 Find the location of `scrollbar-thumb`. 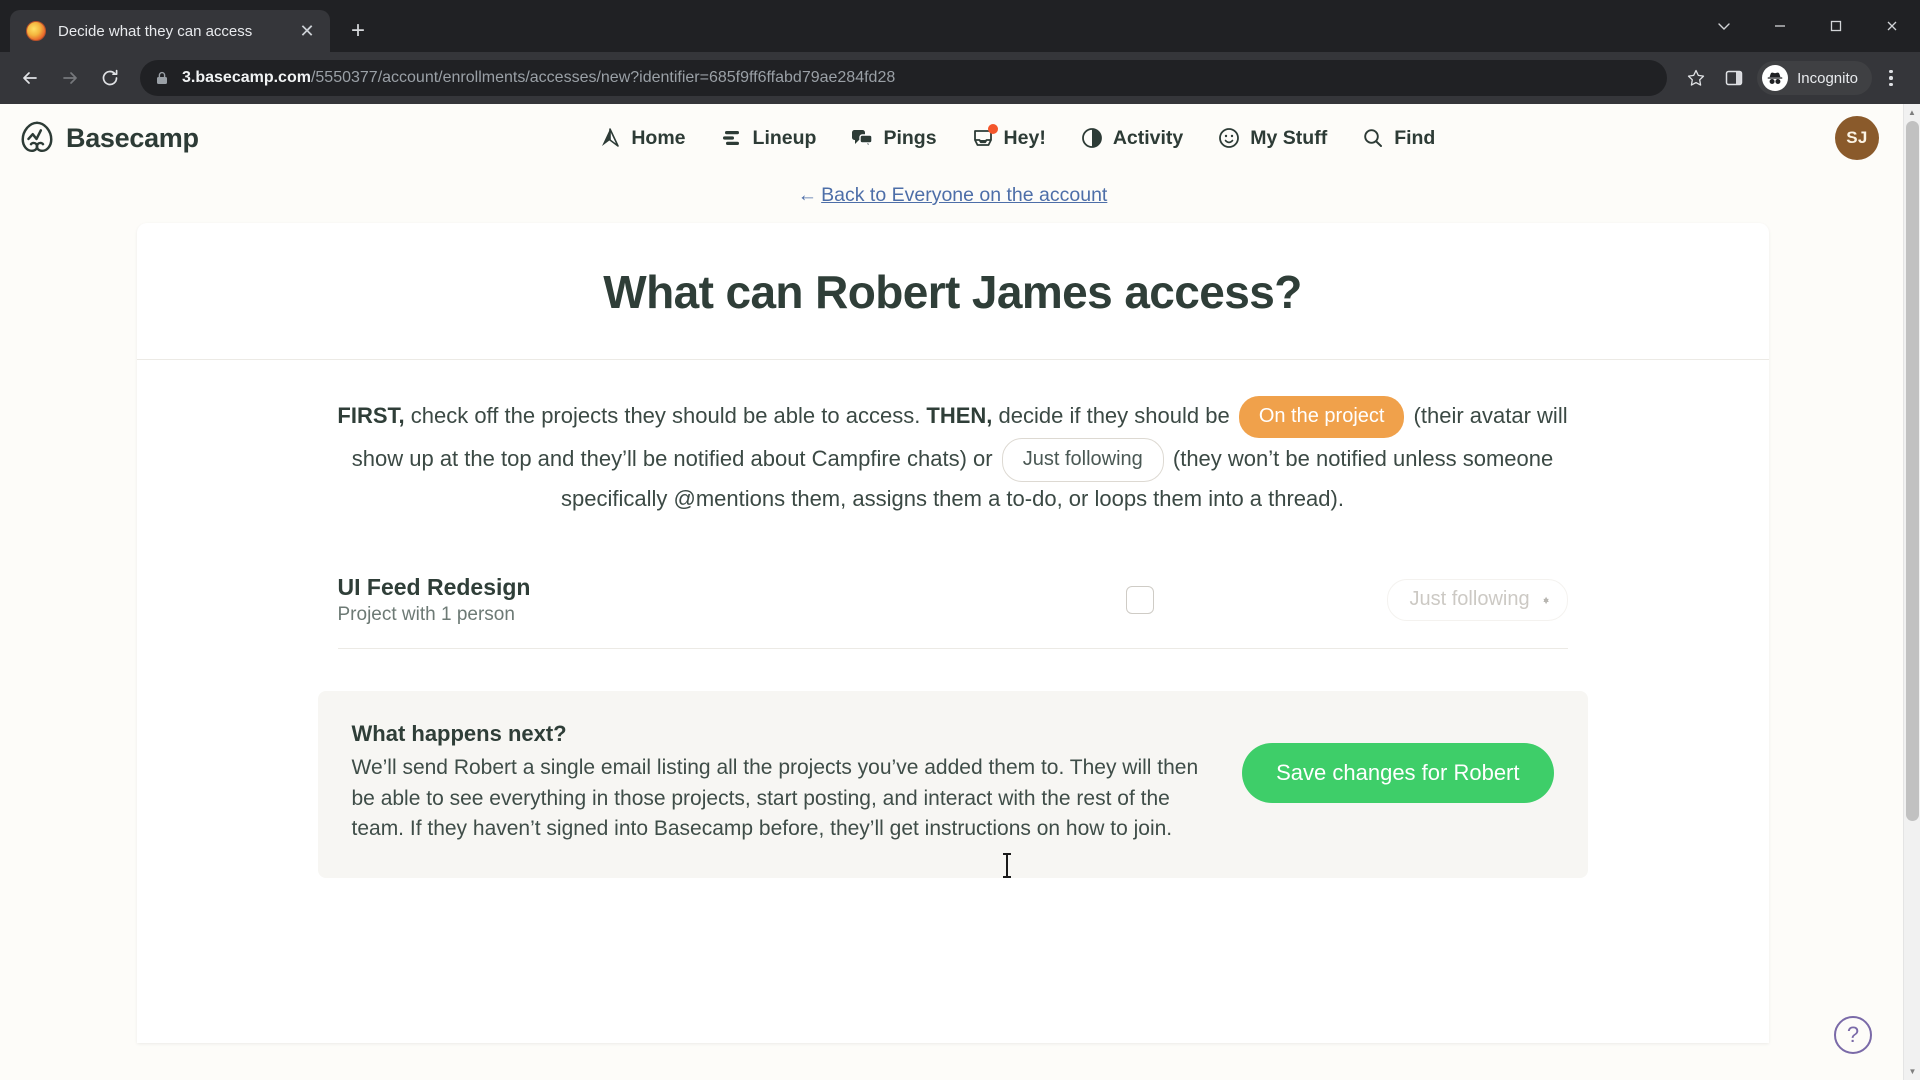

scrollbar-thumb is located at coordinates (1912, 471).